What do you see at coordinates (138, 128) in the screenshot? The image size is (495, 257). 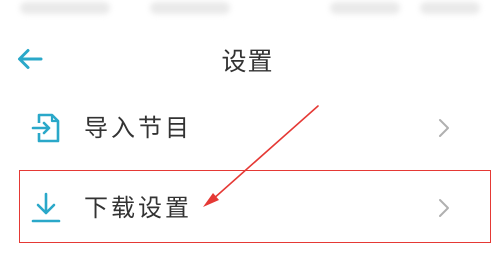 I see `settings-item-label: 导入节目` at bounding box center [138, 128].